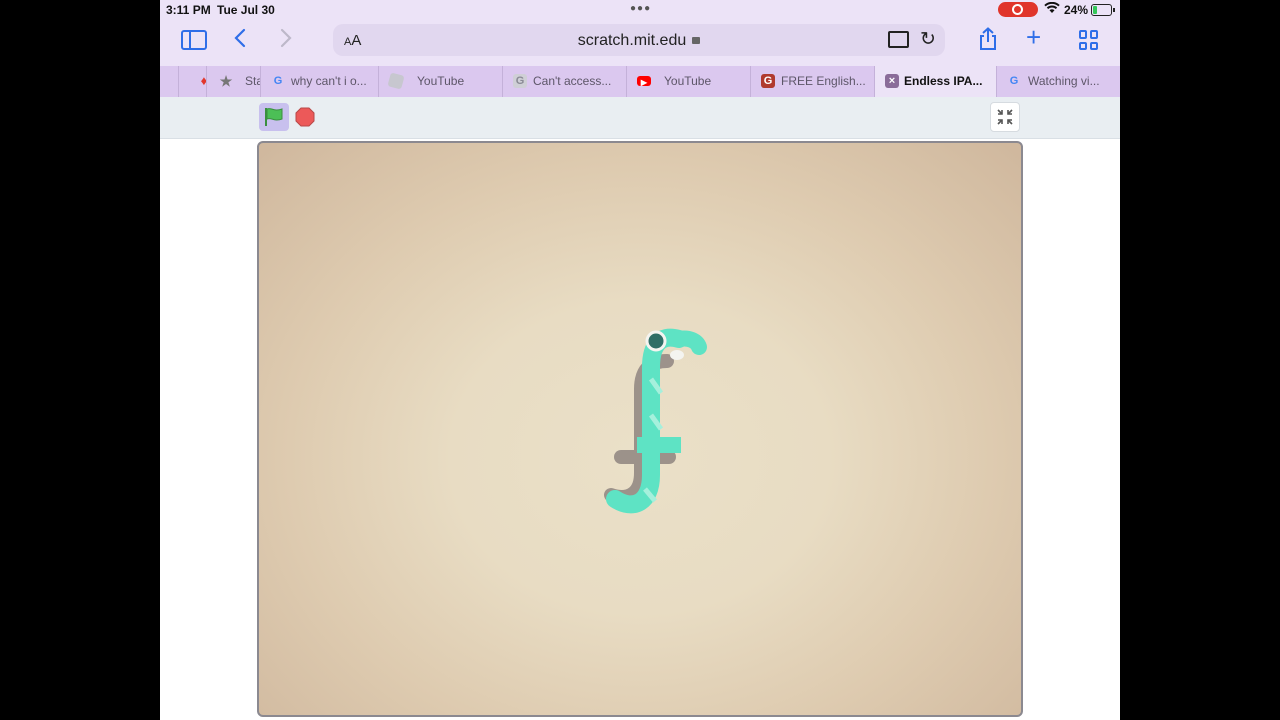  I want to click on stop-button, so click(305, 117).